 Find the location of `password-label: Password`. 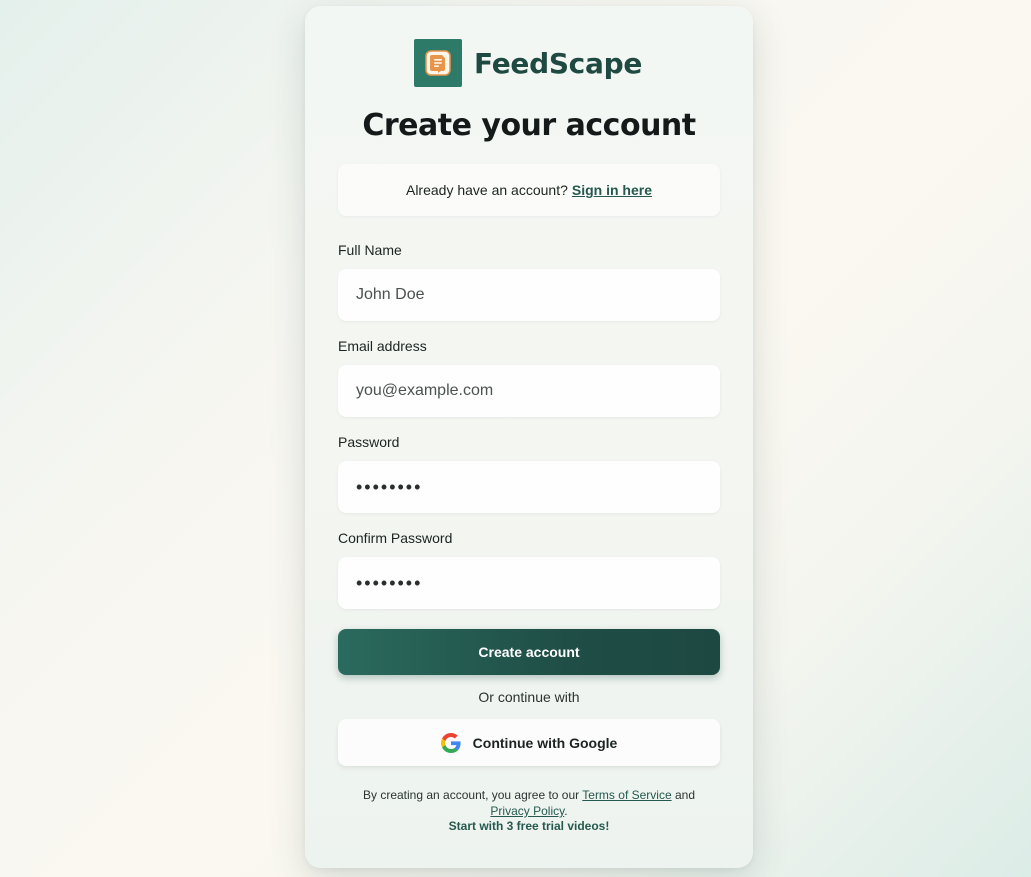

password-label: Password is located at coordinates (369, 442).